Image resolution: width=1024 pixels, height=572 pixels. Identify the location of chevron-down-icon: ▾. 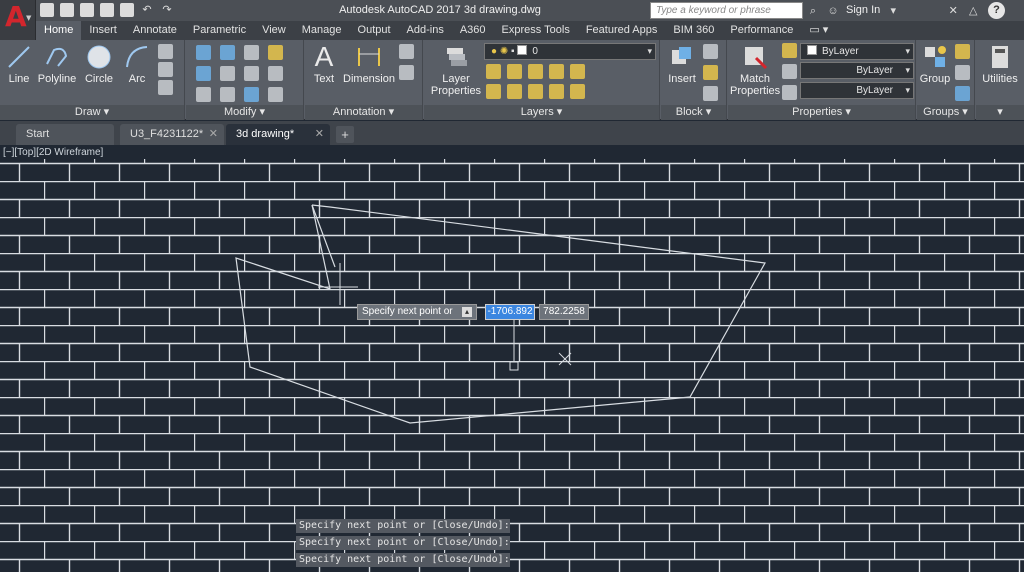
(893, 11).